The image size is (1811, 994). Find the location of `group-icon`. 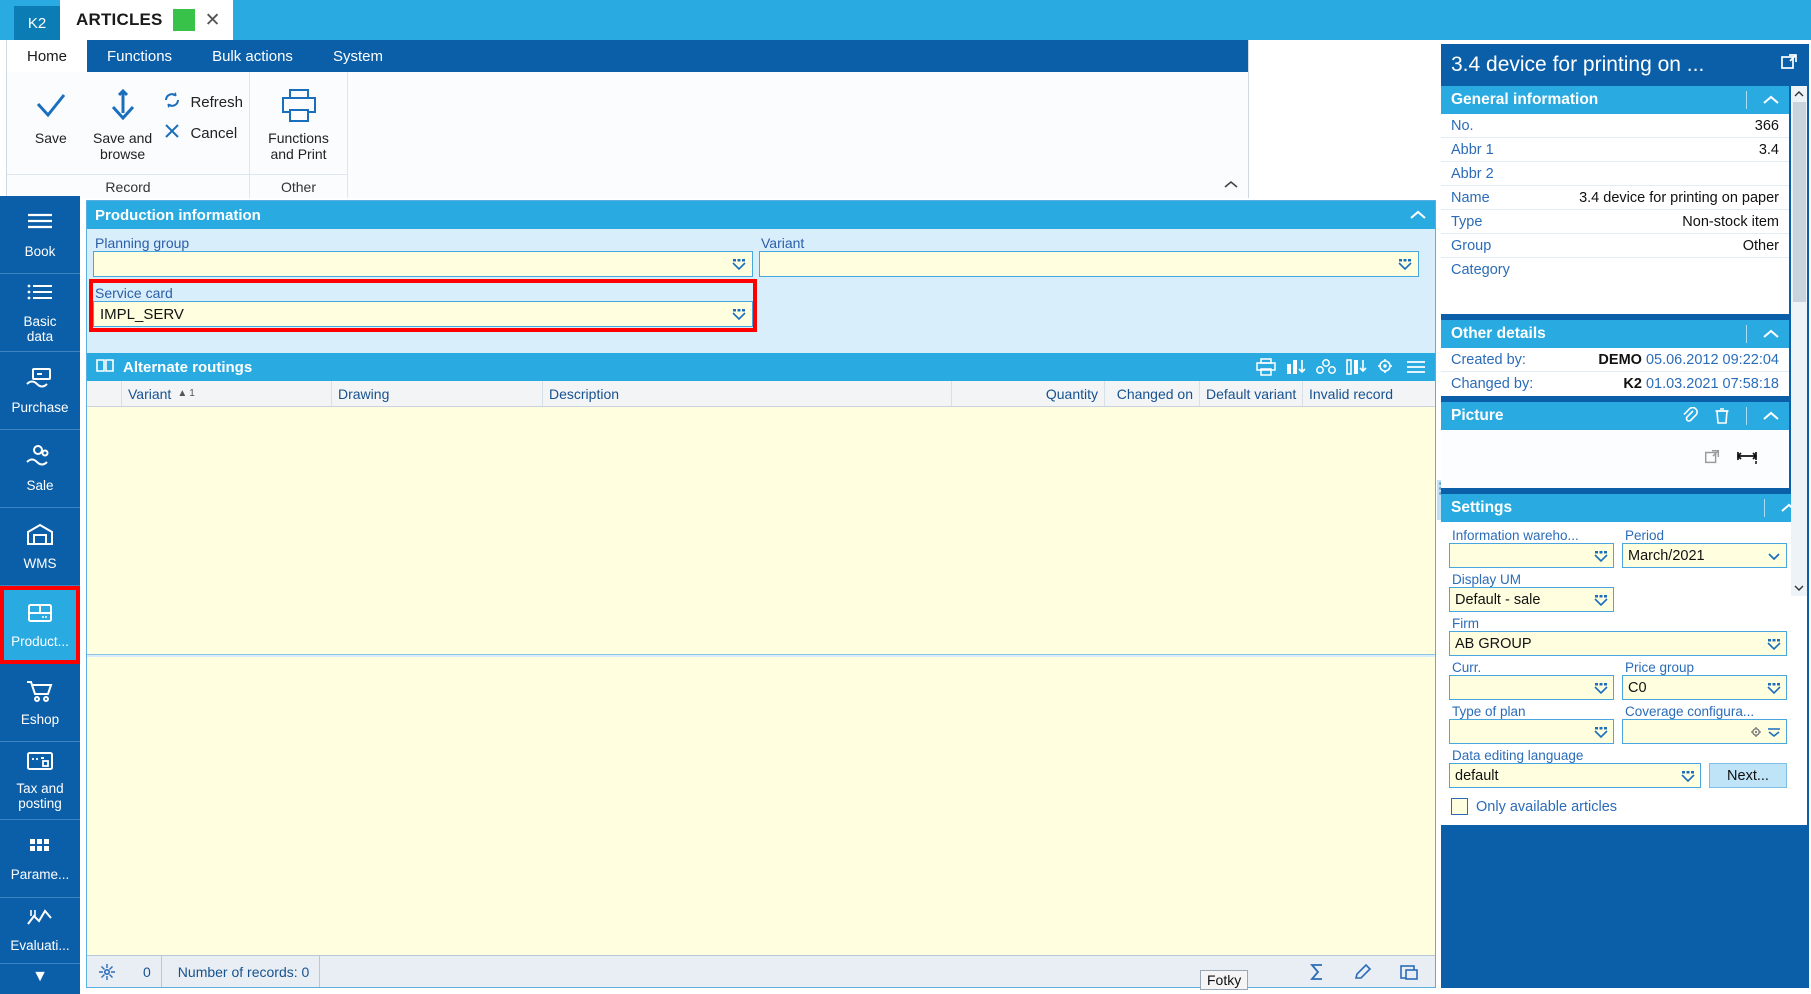

group-icon is located at coordinates (1326, 367).